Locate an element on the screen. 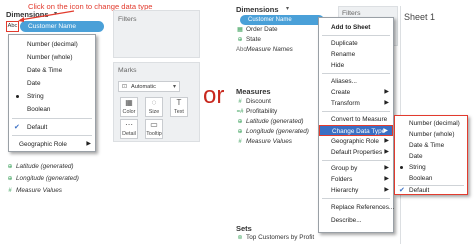 Image resolution: width=474 pixels, height=244 pixels. sets-header: Sets is located at coordinates (244, 228).